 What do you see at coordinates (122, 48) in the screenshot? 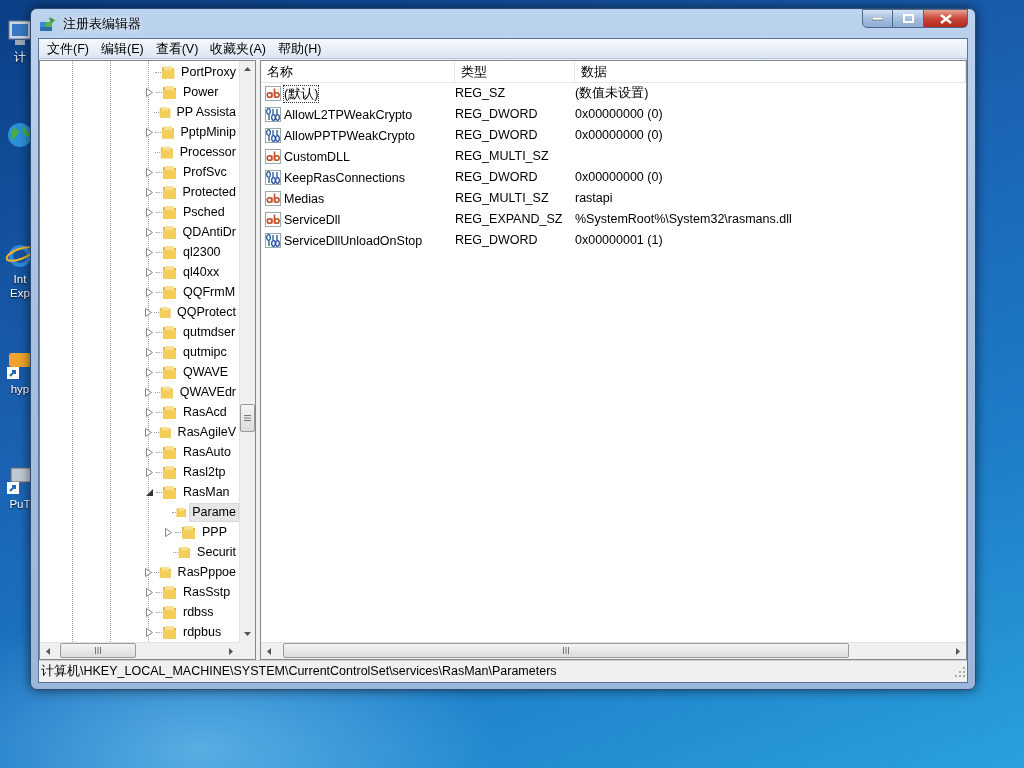
I see `menu-item: 编辑(E)` at bounding box center [122, 48].